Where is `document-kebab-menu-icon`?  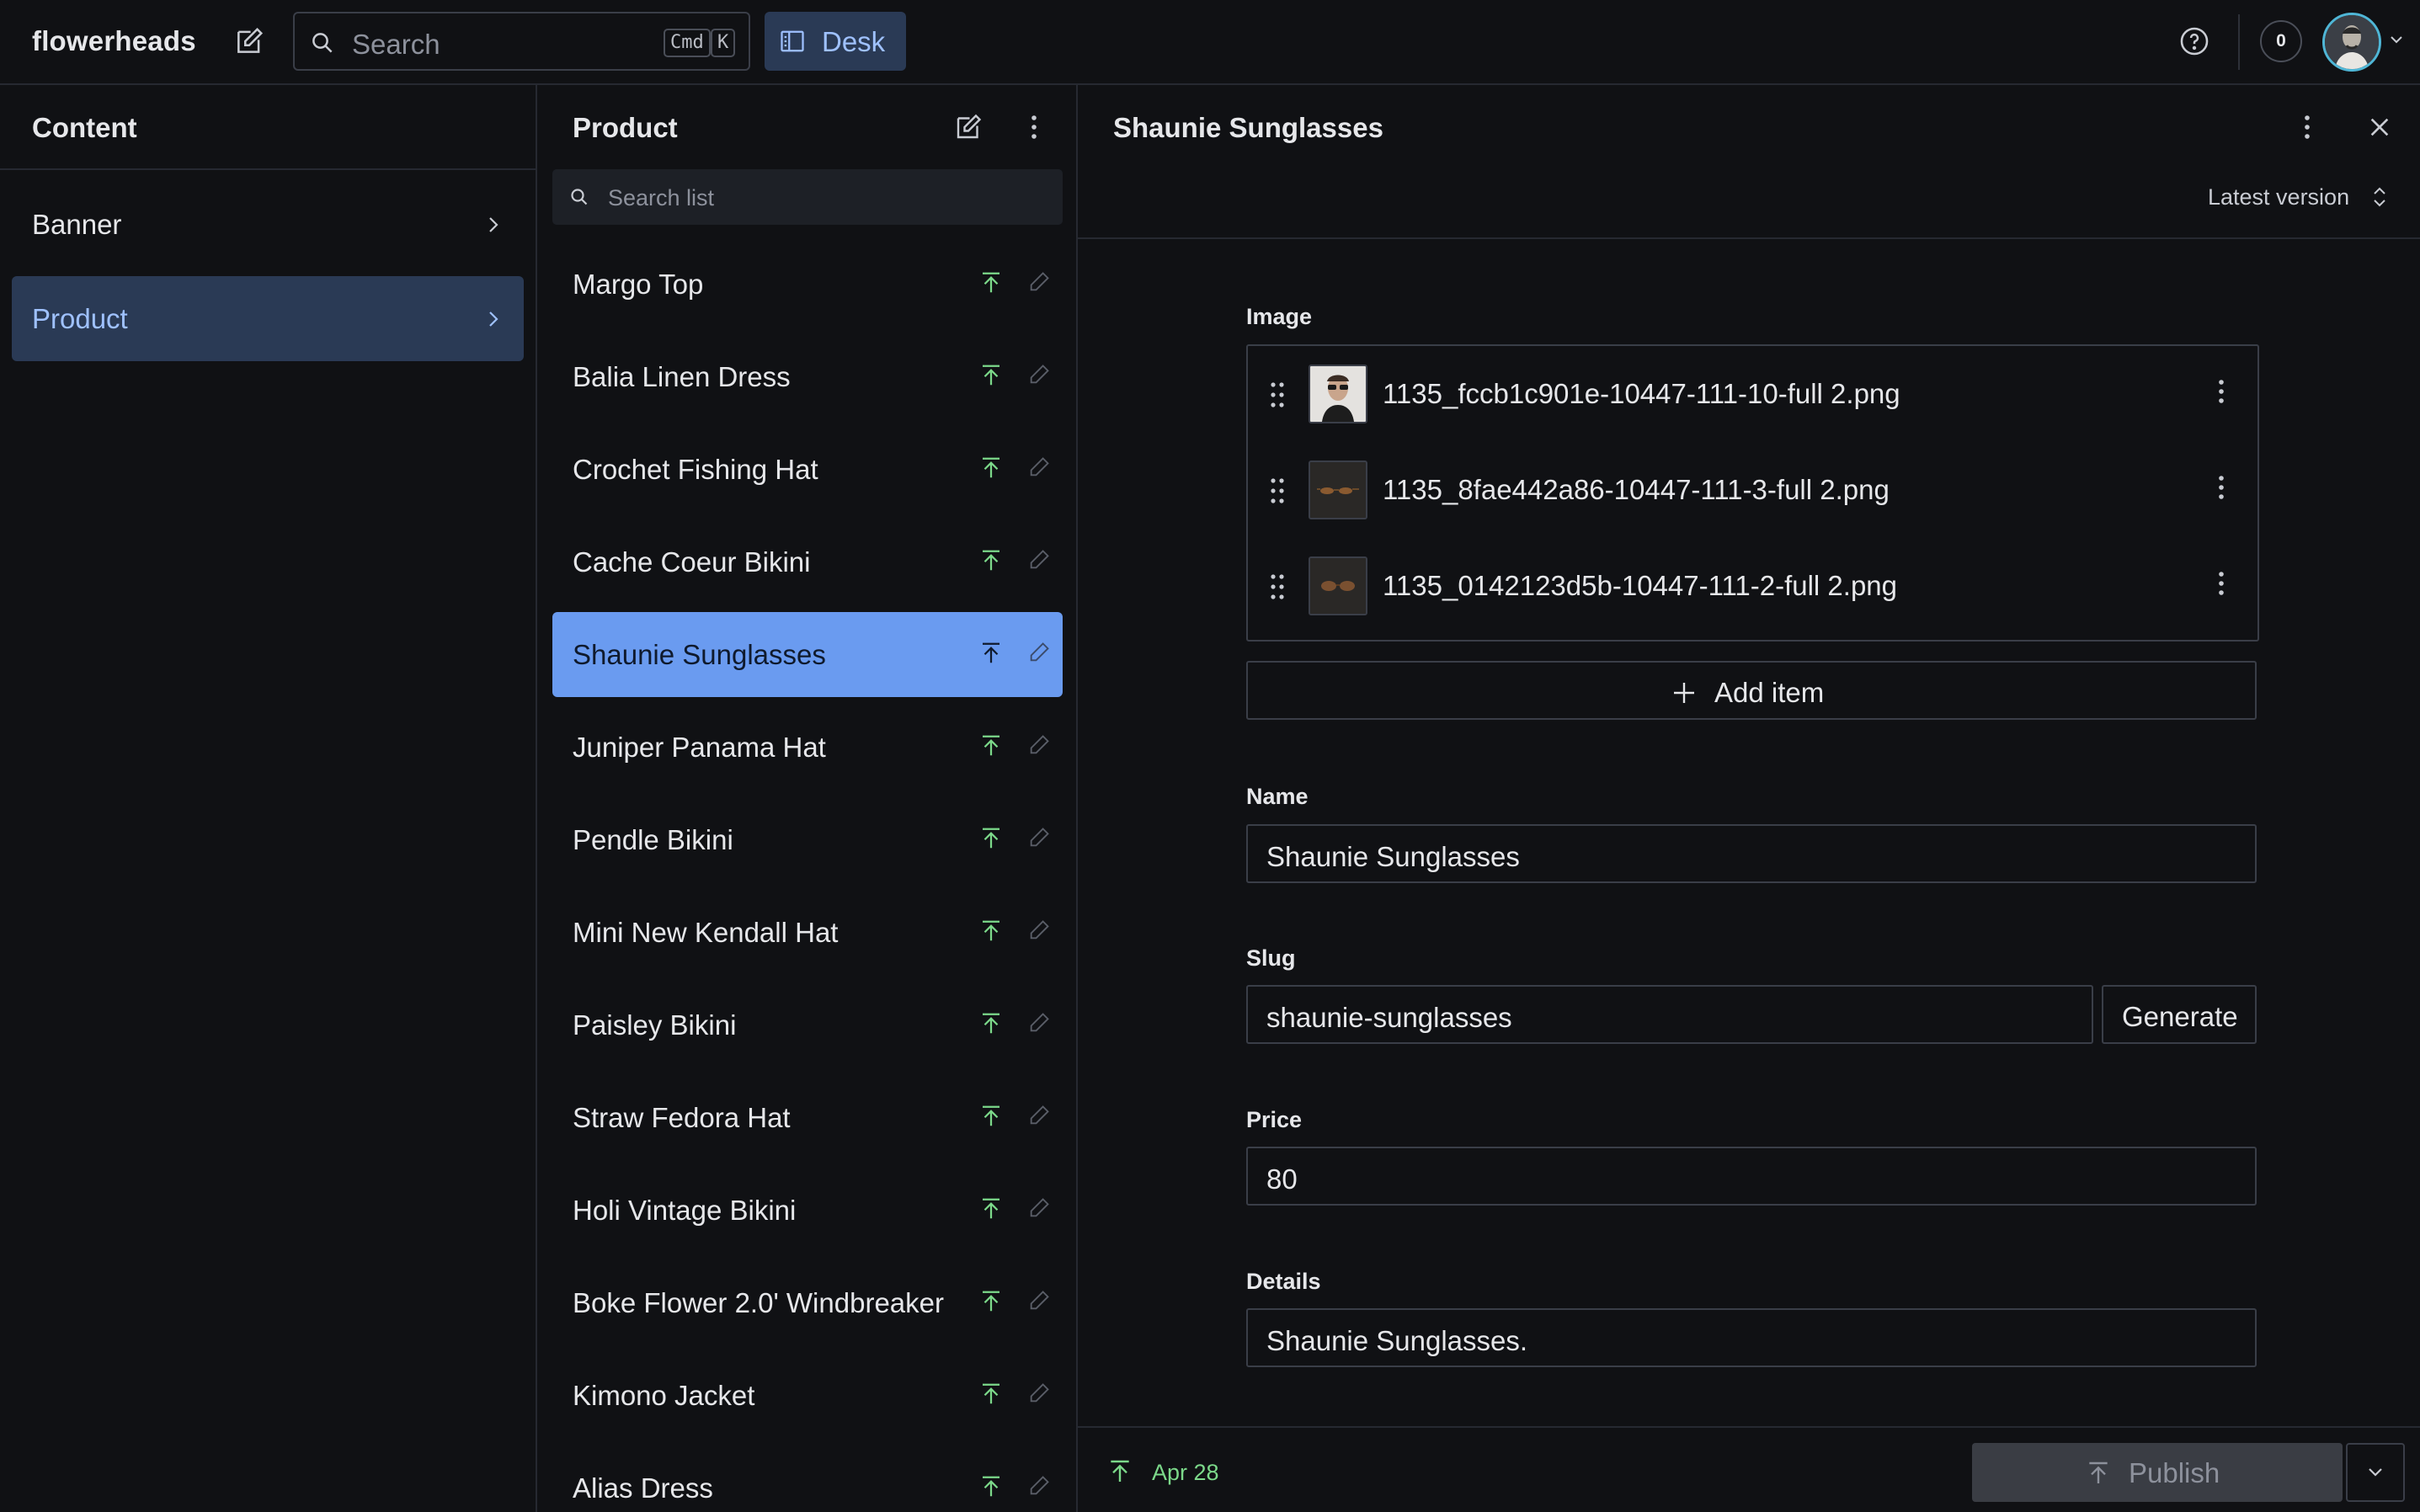 document-kebab-menu-icon is located at coordinates (2307, 127).